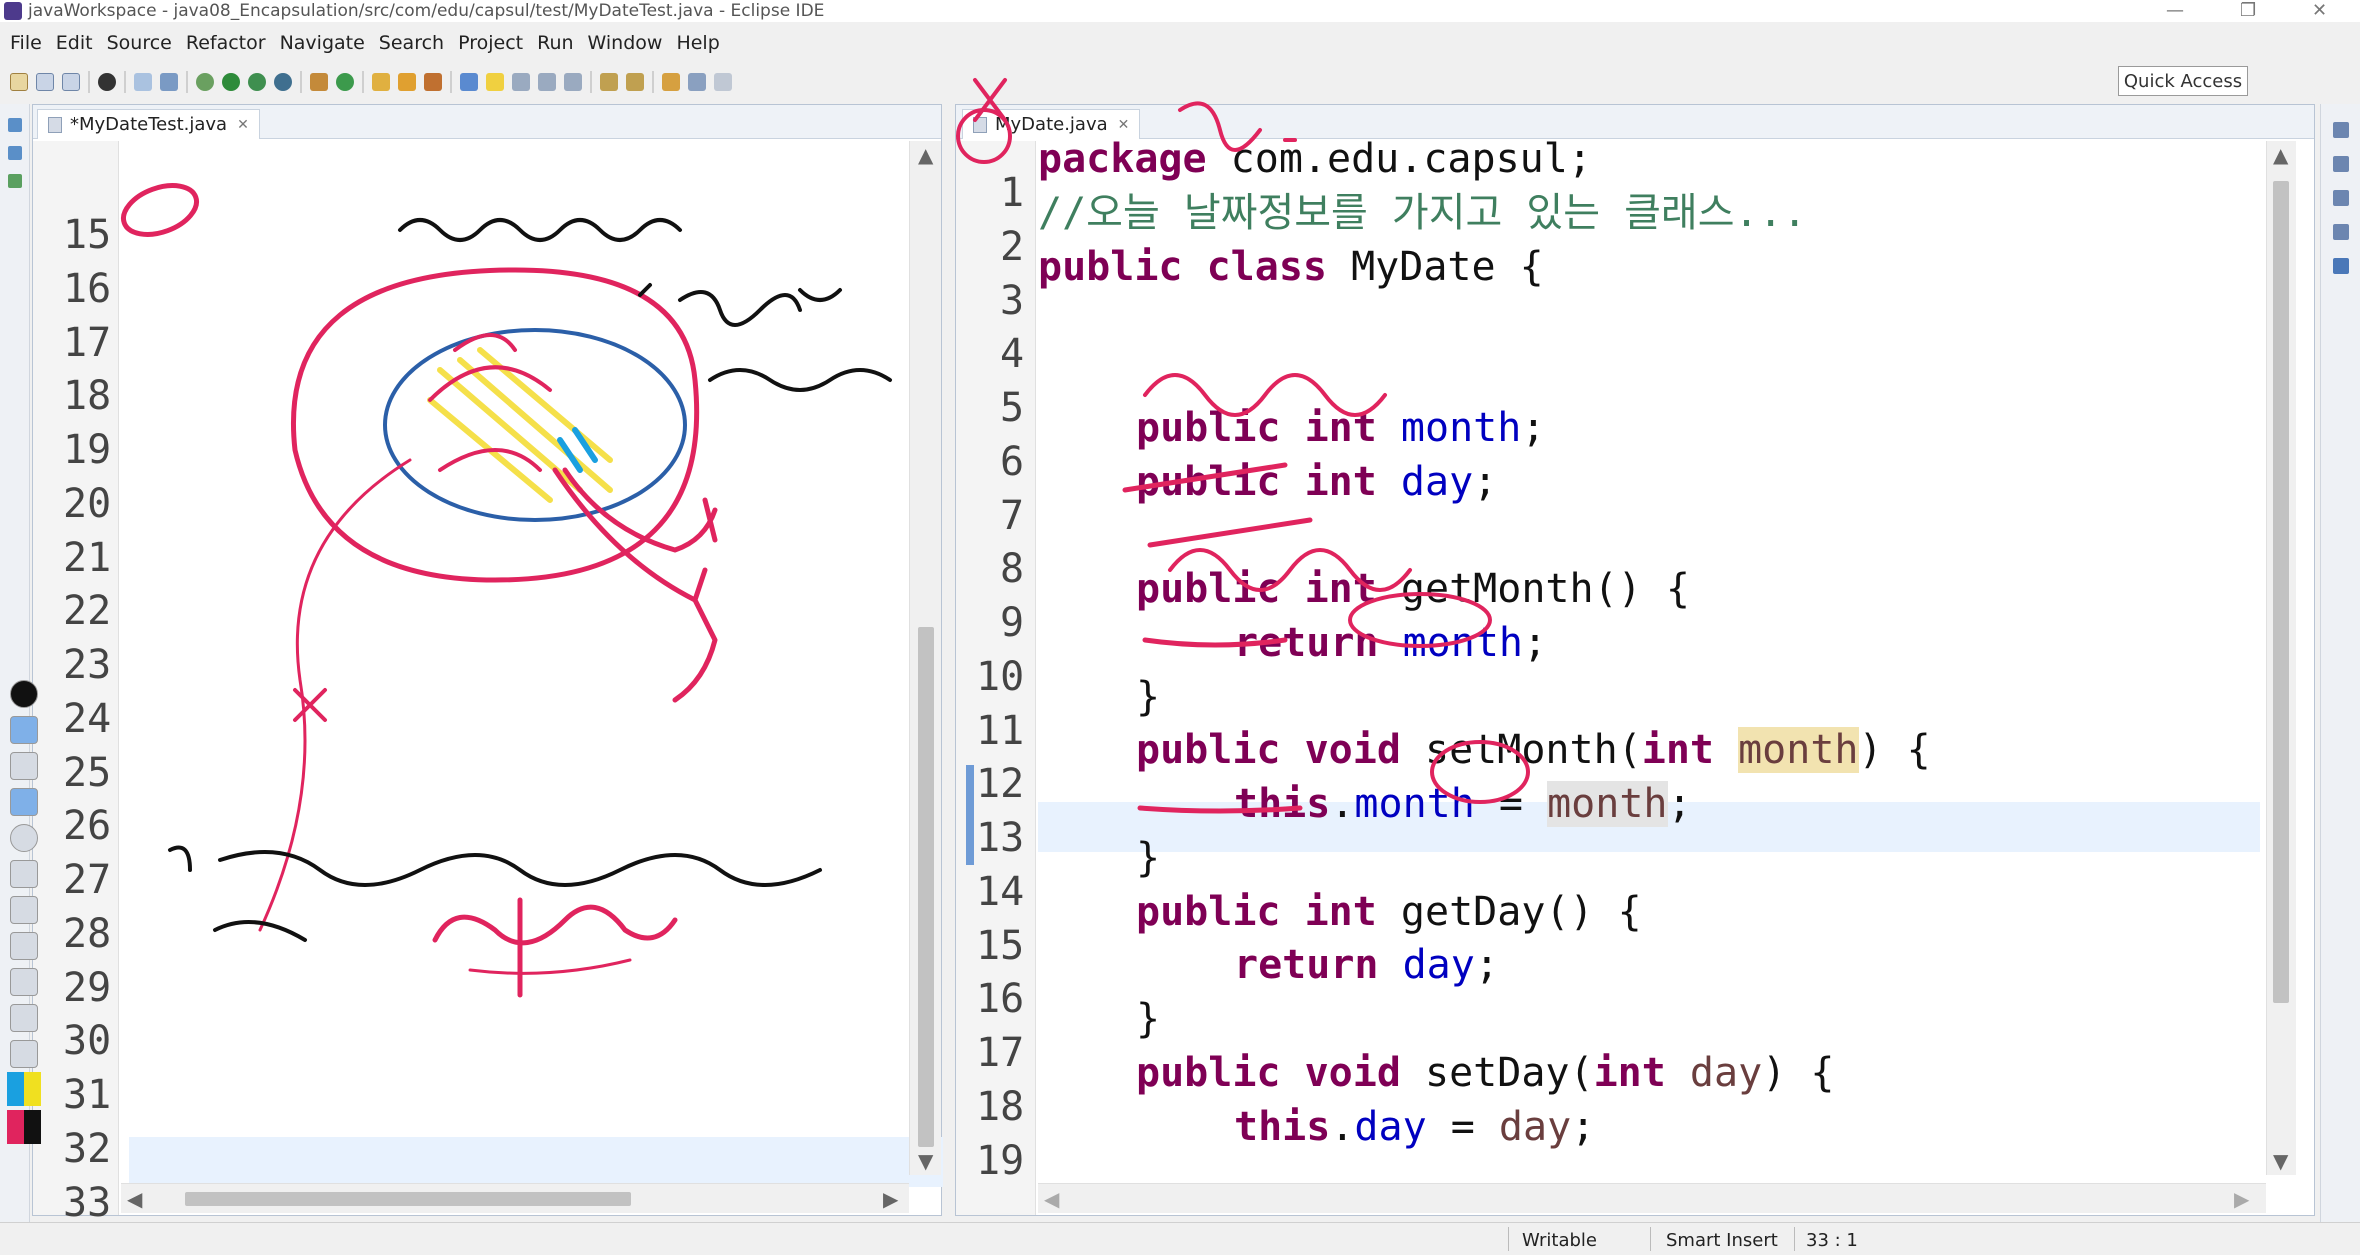  What do you see at coordinates (411, 43) in the screenshot?
I see `menu-search: Search` at bounding box center [411, 43].